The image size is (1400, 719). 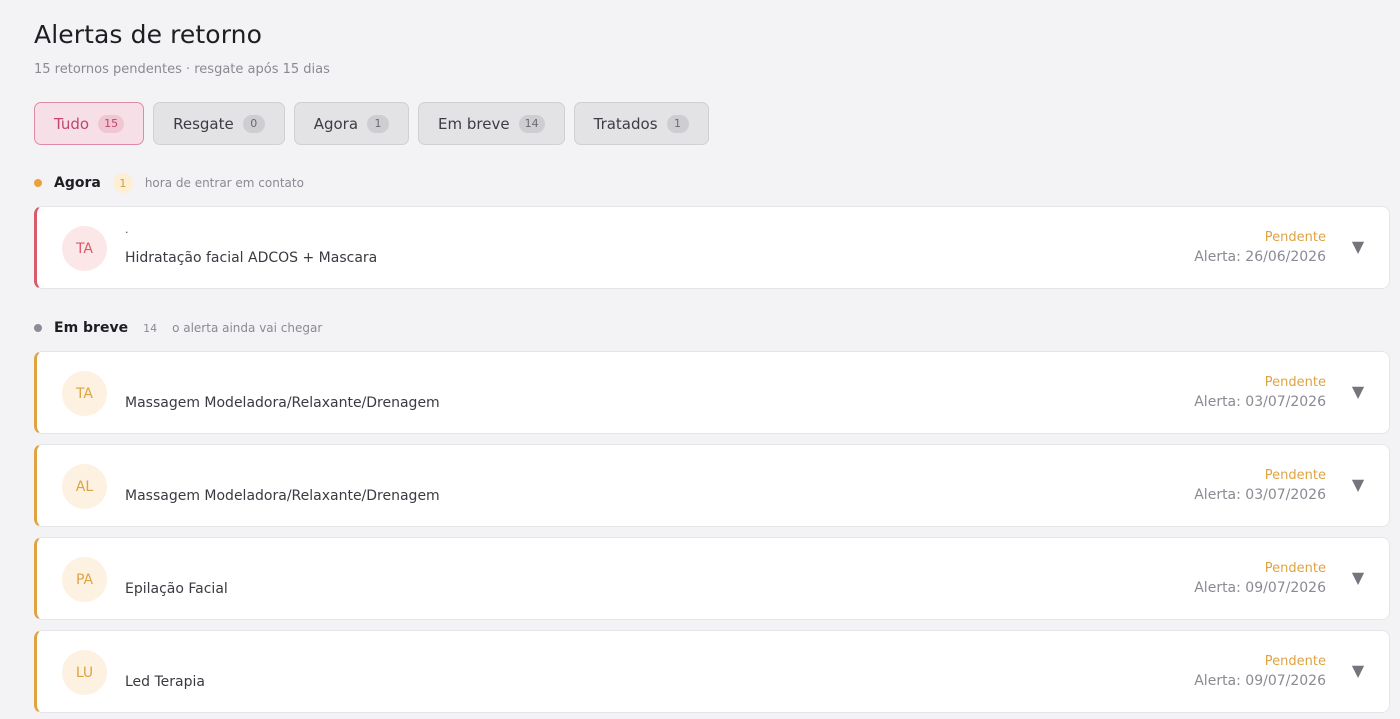 What do you see at coordinates (165, 682) in the screenshot?
I see `service-name: Led Terapia` at bounding box center [165, 682].